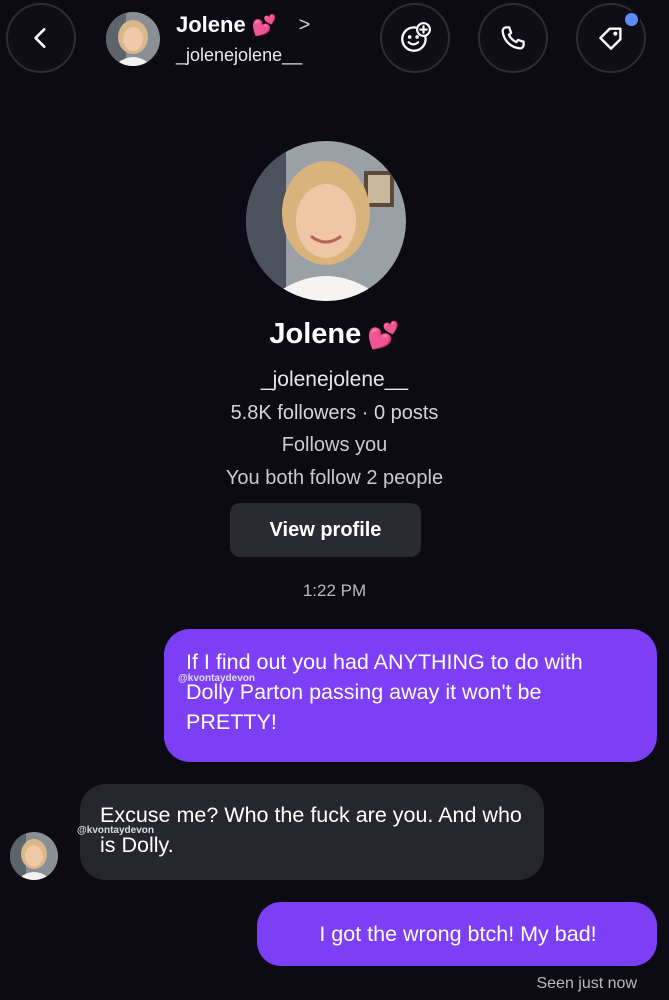 This screenshot has height=1000, width=669. I want to click on effects-icon, so click(415, 38).